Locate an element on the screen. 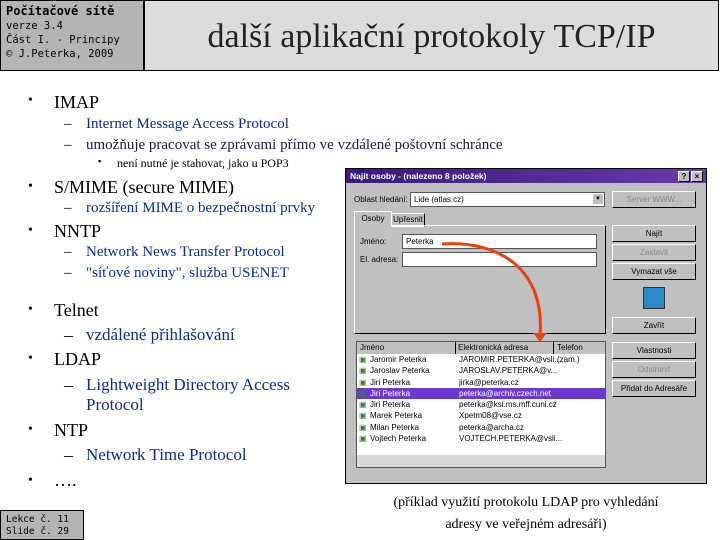 Image resolution: width=720 pixels, height=540 pixels. caption-line2: adresy ve veřejném adresáři) is located at coordinates (526, 524).